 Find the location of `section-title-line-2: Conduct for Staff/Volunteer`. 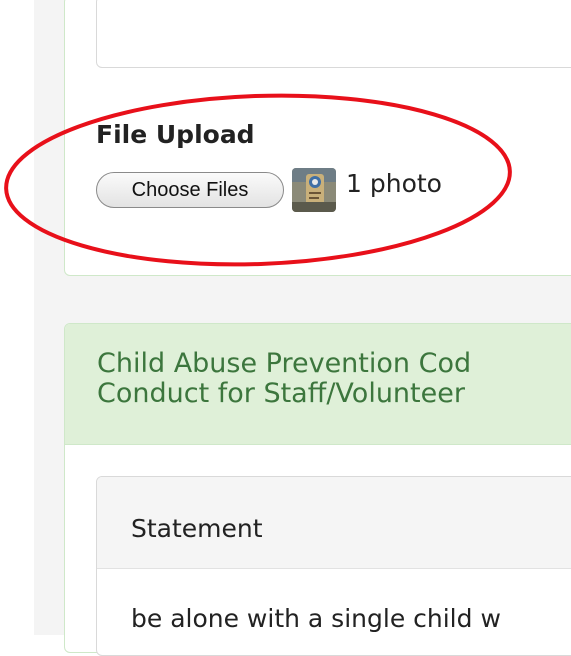

section-title-line-2: Conduct for Staff/Volunteer is located at coordinates (281, 393).